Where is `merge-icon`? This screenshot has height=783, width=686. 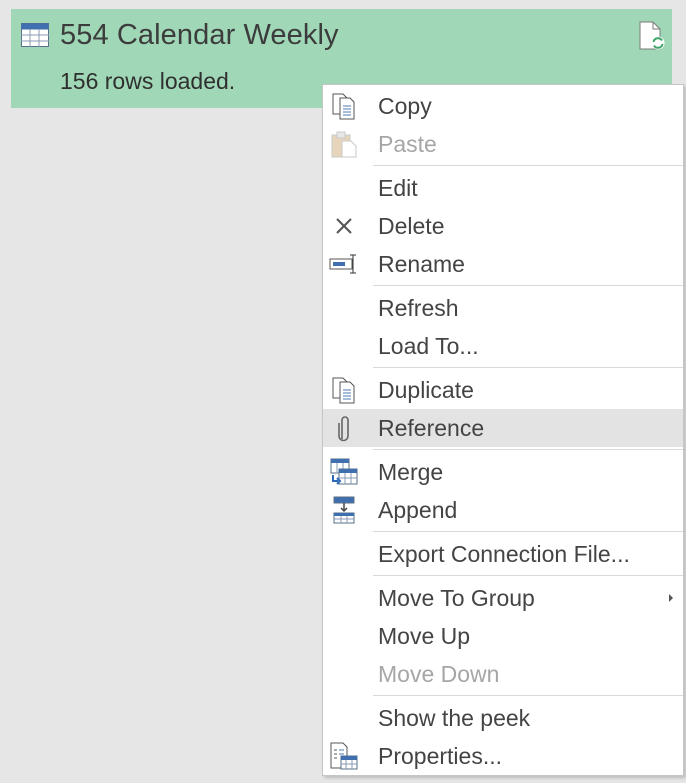
merge-icon is located at coordinates (344, 471).